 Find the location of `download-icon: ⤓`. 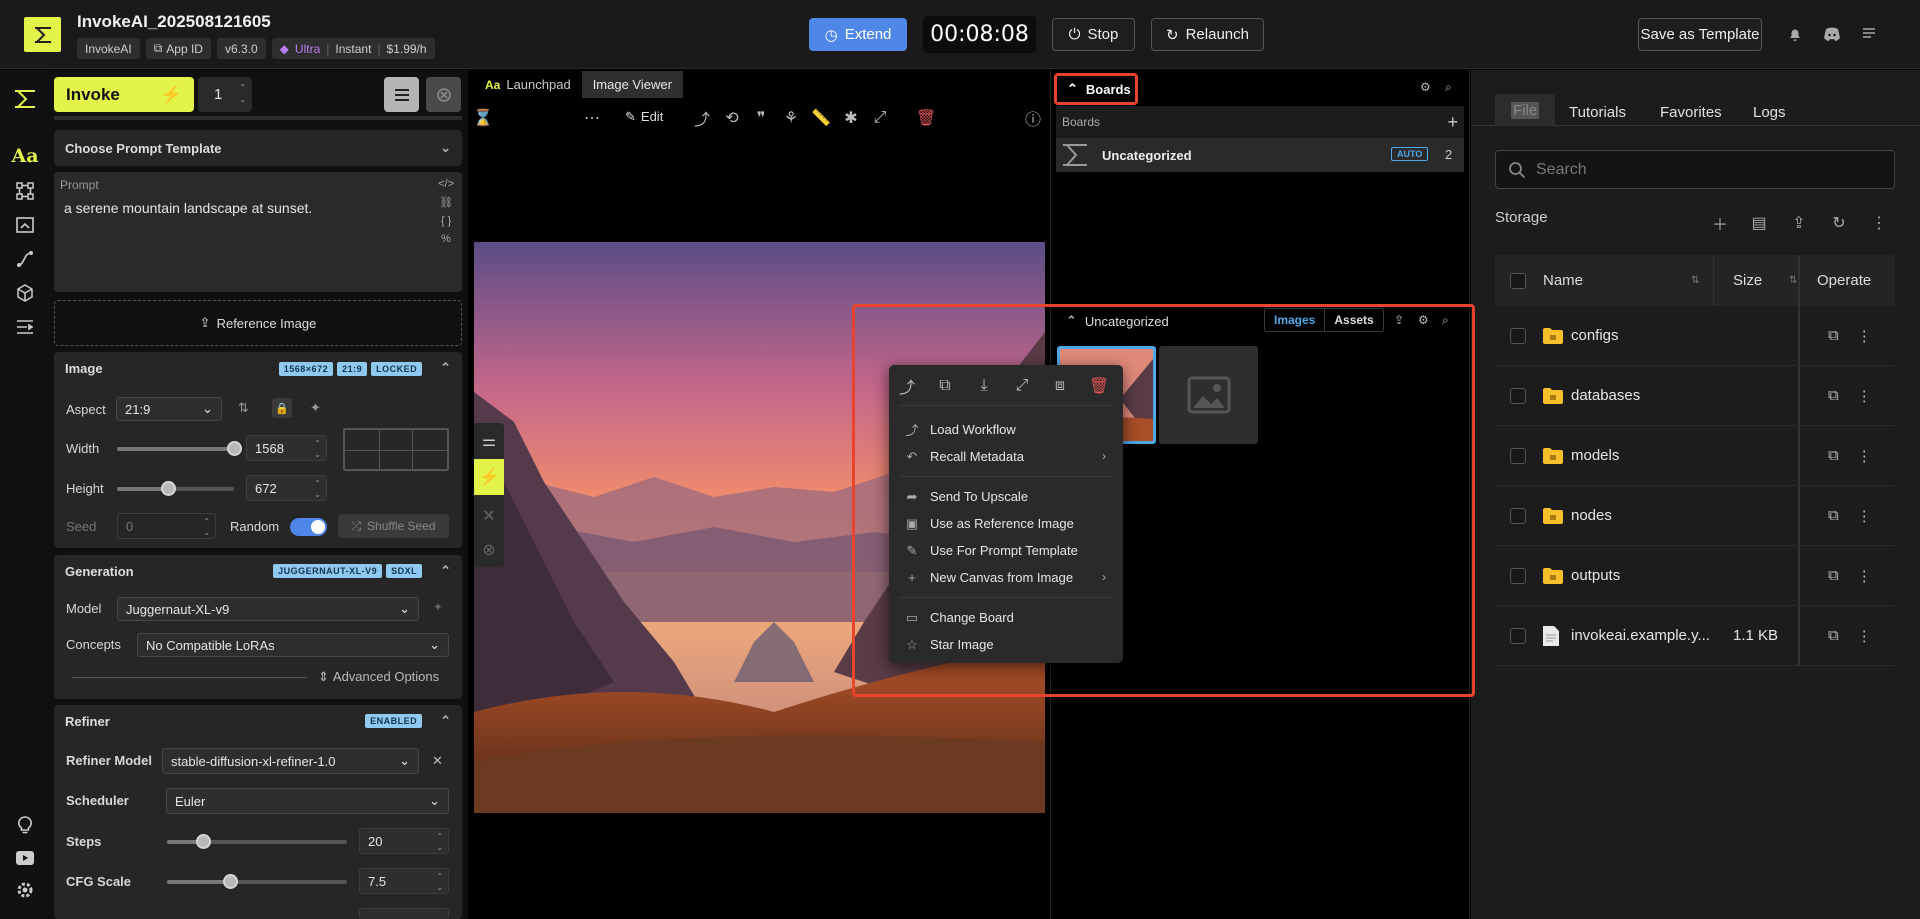

download-icon: ⤓ is located at coordinates (984, 386).